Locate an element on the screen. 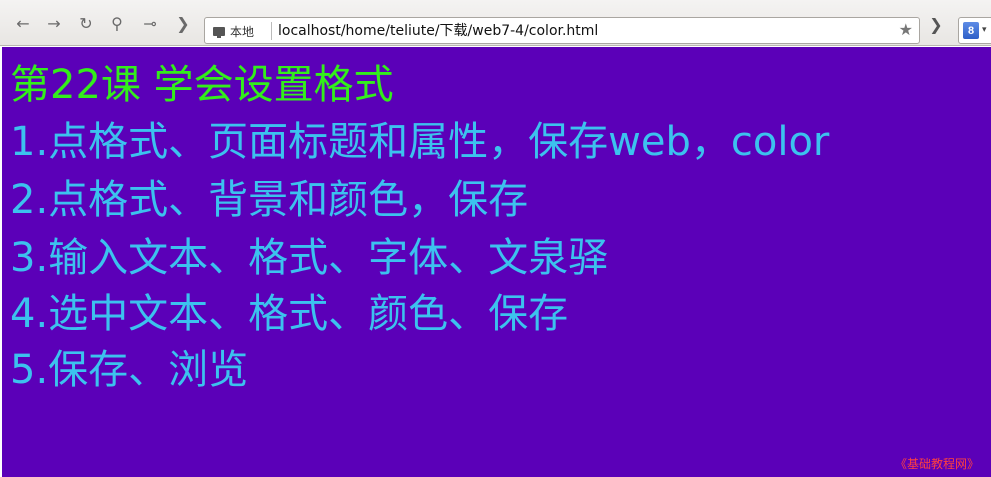 The width and height of the screenshot is (991, 477). back-icon: ← is located at coordinates (23, 24).